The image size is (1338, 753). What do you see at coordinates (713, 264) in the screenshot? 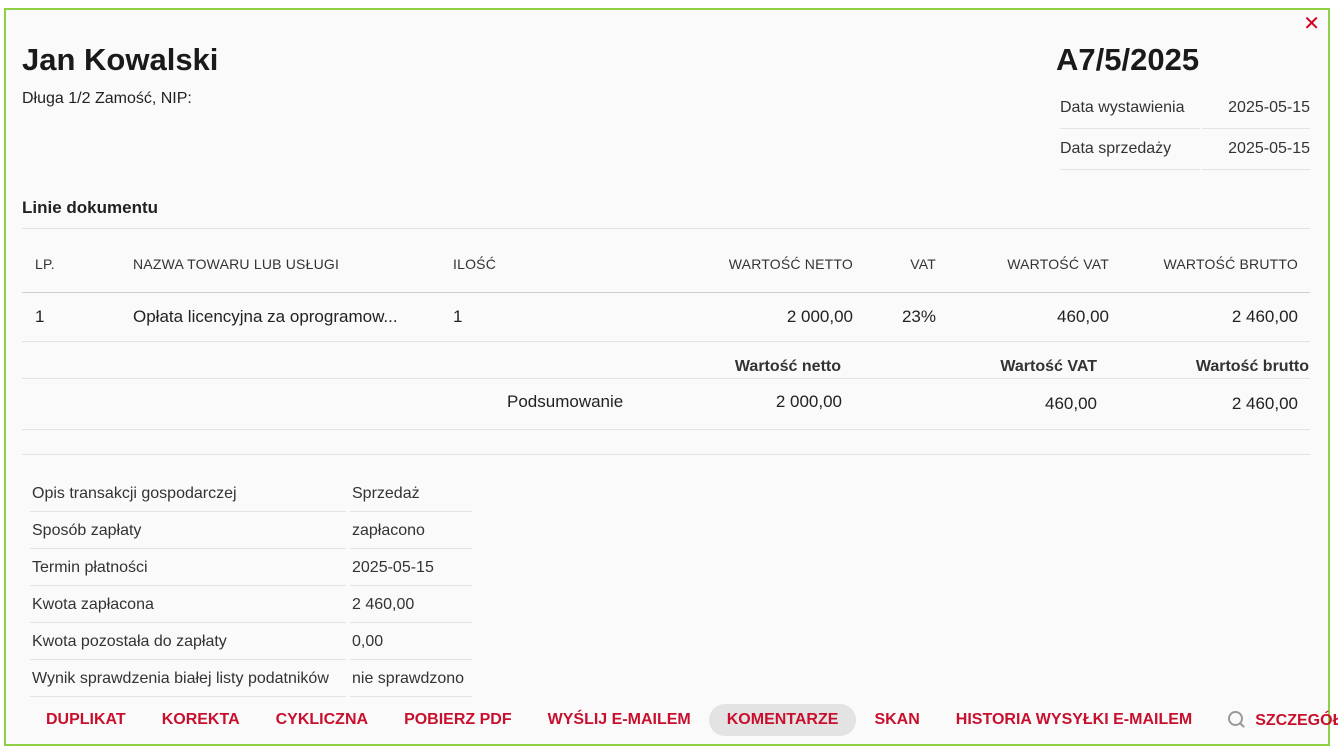
I see `column-header-netto: WARTOŚĆ NETTO` at bounding box center [713, 264].